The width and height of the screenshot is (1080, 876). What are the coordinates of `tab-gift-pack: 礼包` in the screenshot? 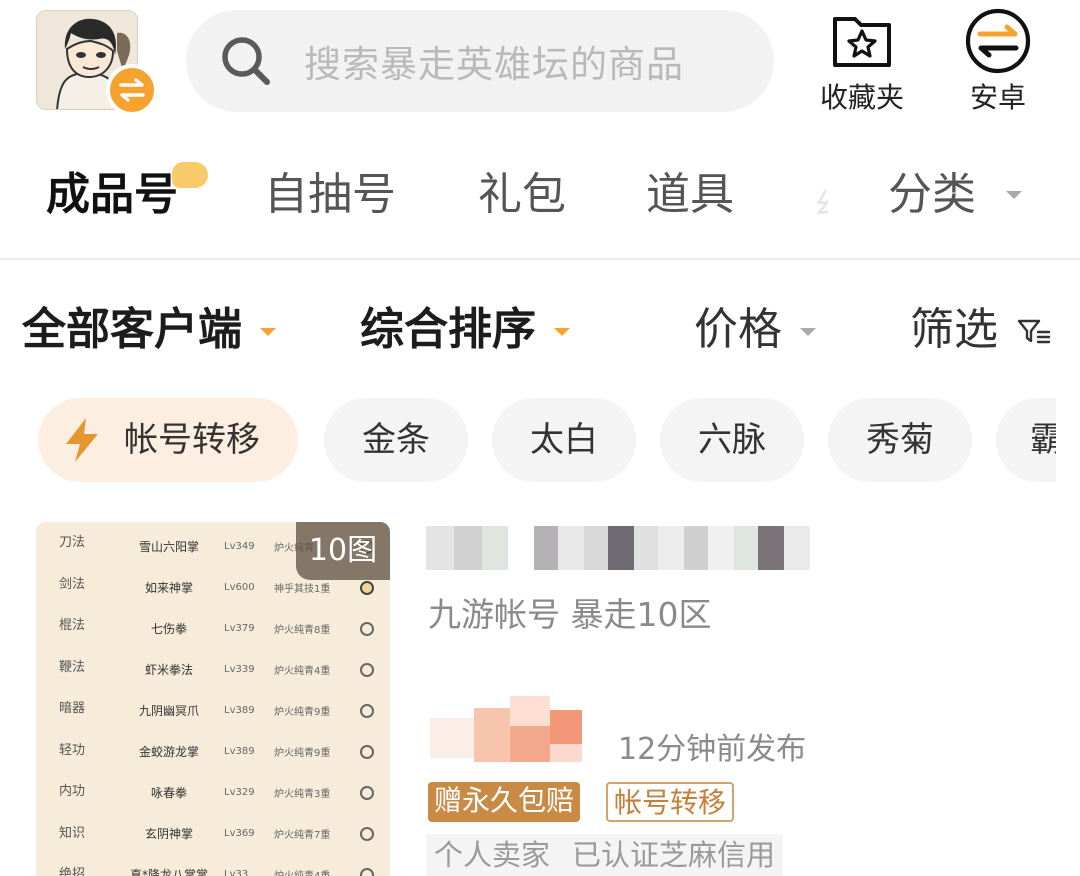 It's located at (522, 195).